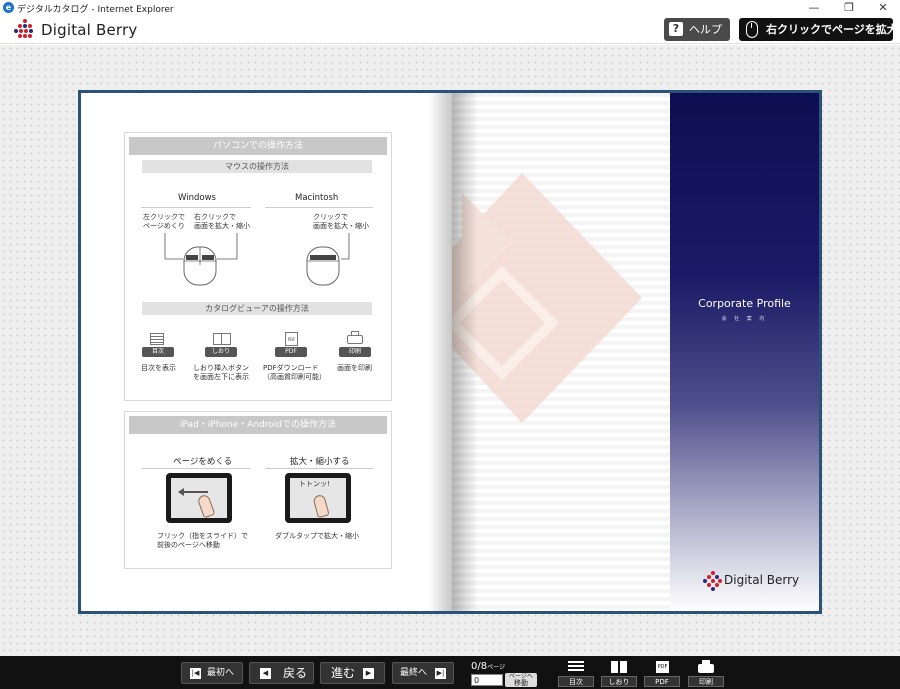 The image size is (900, 689). What do you see at coordinates (199, 498) in the screenshot?
I see `tablet-flip-illustration` at bounding box center [199, 498].